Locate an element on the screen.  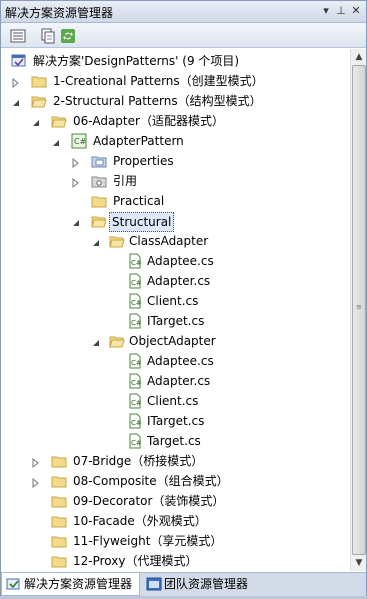
tree-item-label: 11-Flyweight（享元模式） is located at coordinates (148, 541).